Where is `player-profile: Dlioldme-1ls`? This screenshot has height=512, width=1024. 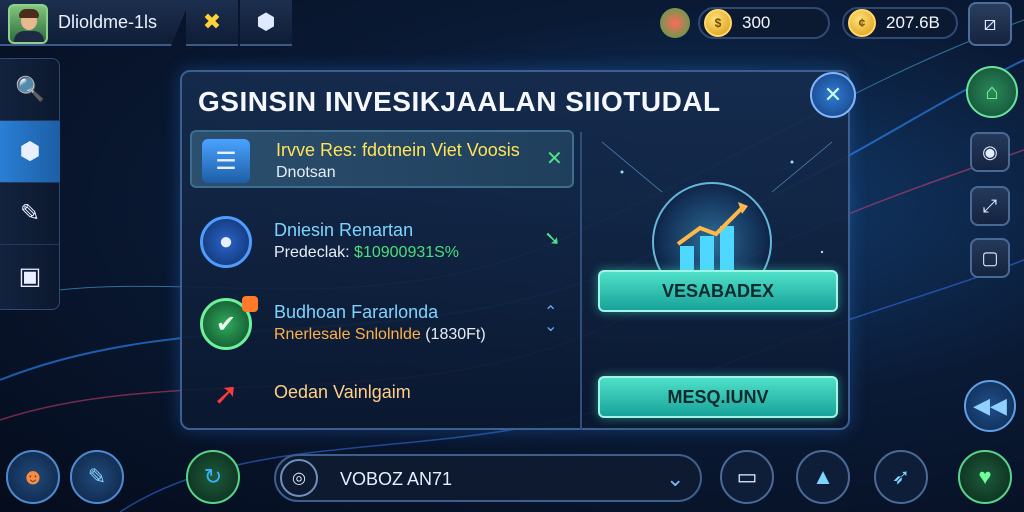 player-profile: Dlioldme-1ls is located at coordinates (95, 23).